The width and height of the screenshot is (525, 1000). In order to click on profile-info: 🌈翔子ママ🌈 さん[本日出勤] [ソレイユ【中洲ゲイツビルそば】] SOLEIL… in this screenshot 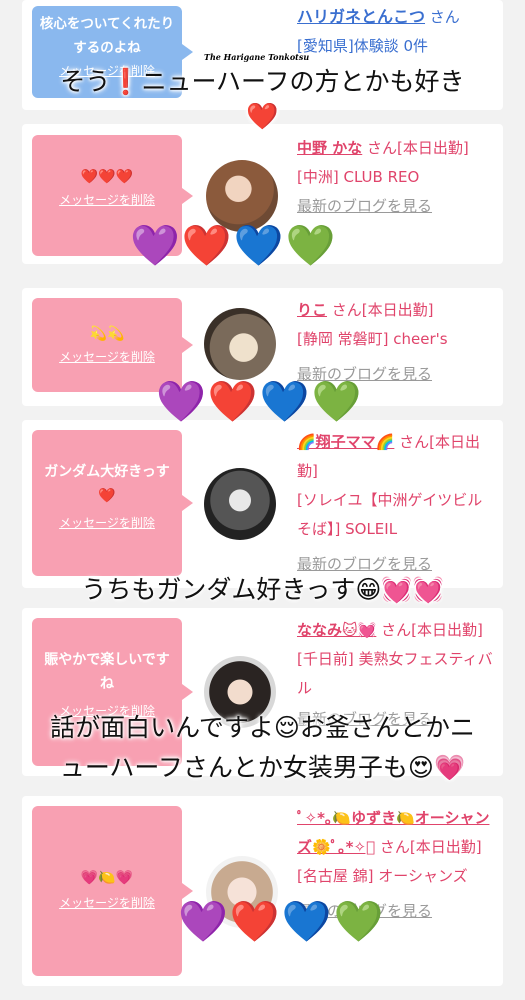, I will do `click(397, 503)`.